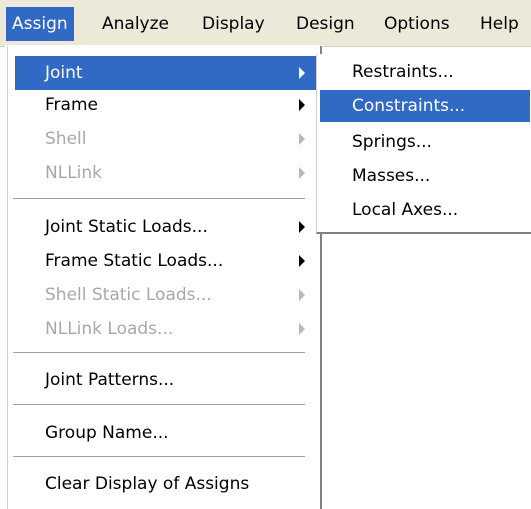 The width and height of the screenshot is (531, 509). What do you see at coordinates (64, 73) in the screenshot?
I see `menu-item-label: Joint` at bounding box center [64, 73].